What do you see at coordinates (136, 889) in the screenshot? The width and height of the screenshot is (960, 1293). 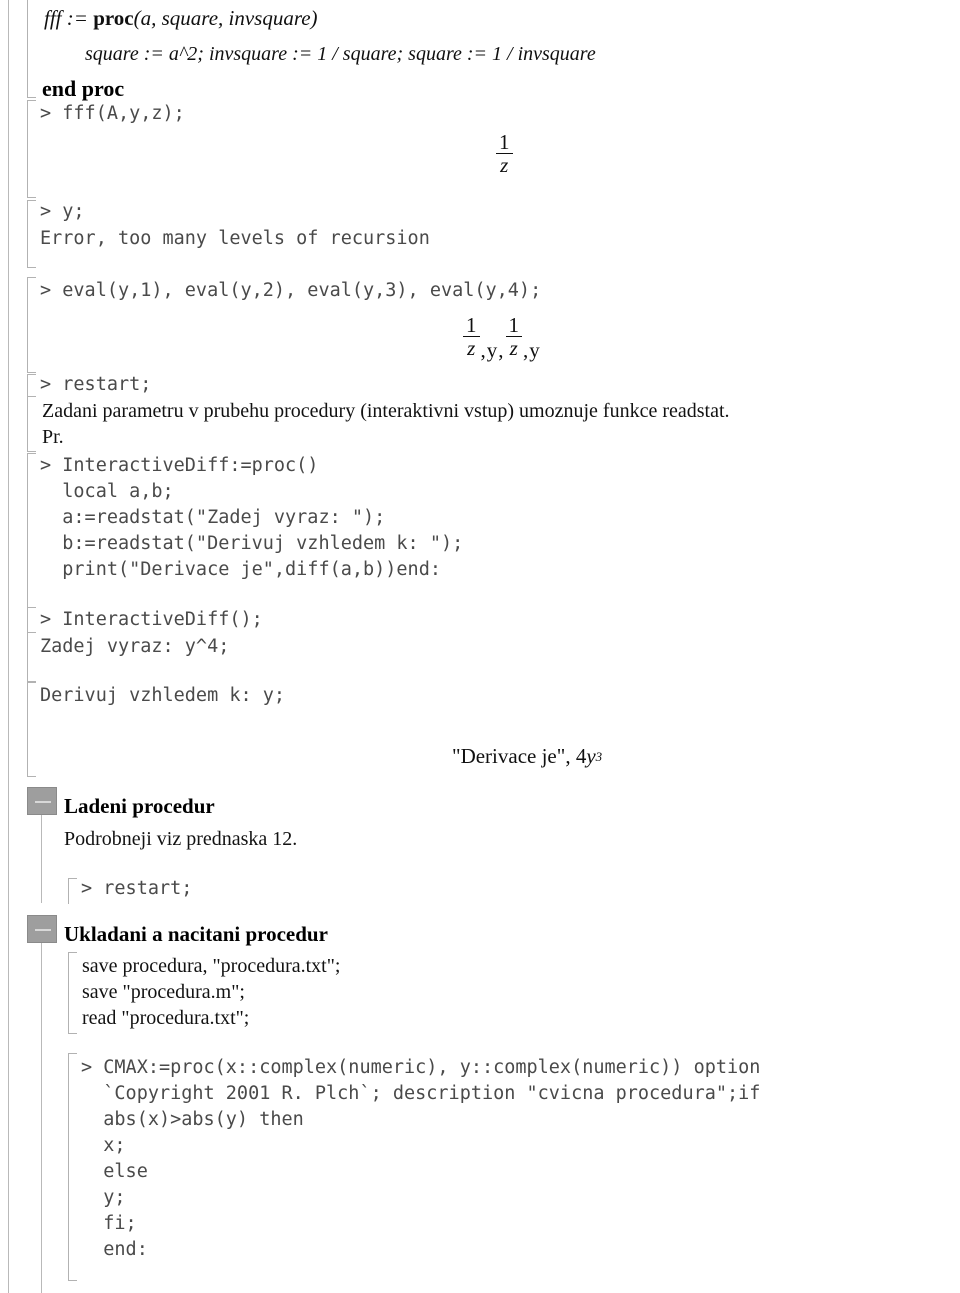 I see `input-restart-2: > restart;` at bounding box center [136, 889].